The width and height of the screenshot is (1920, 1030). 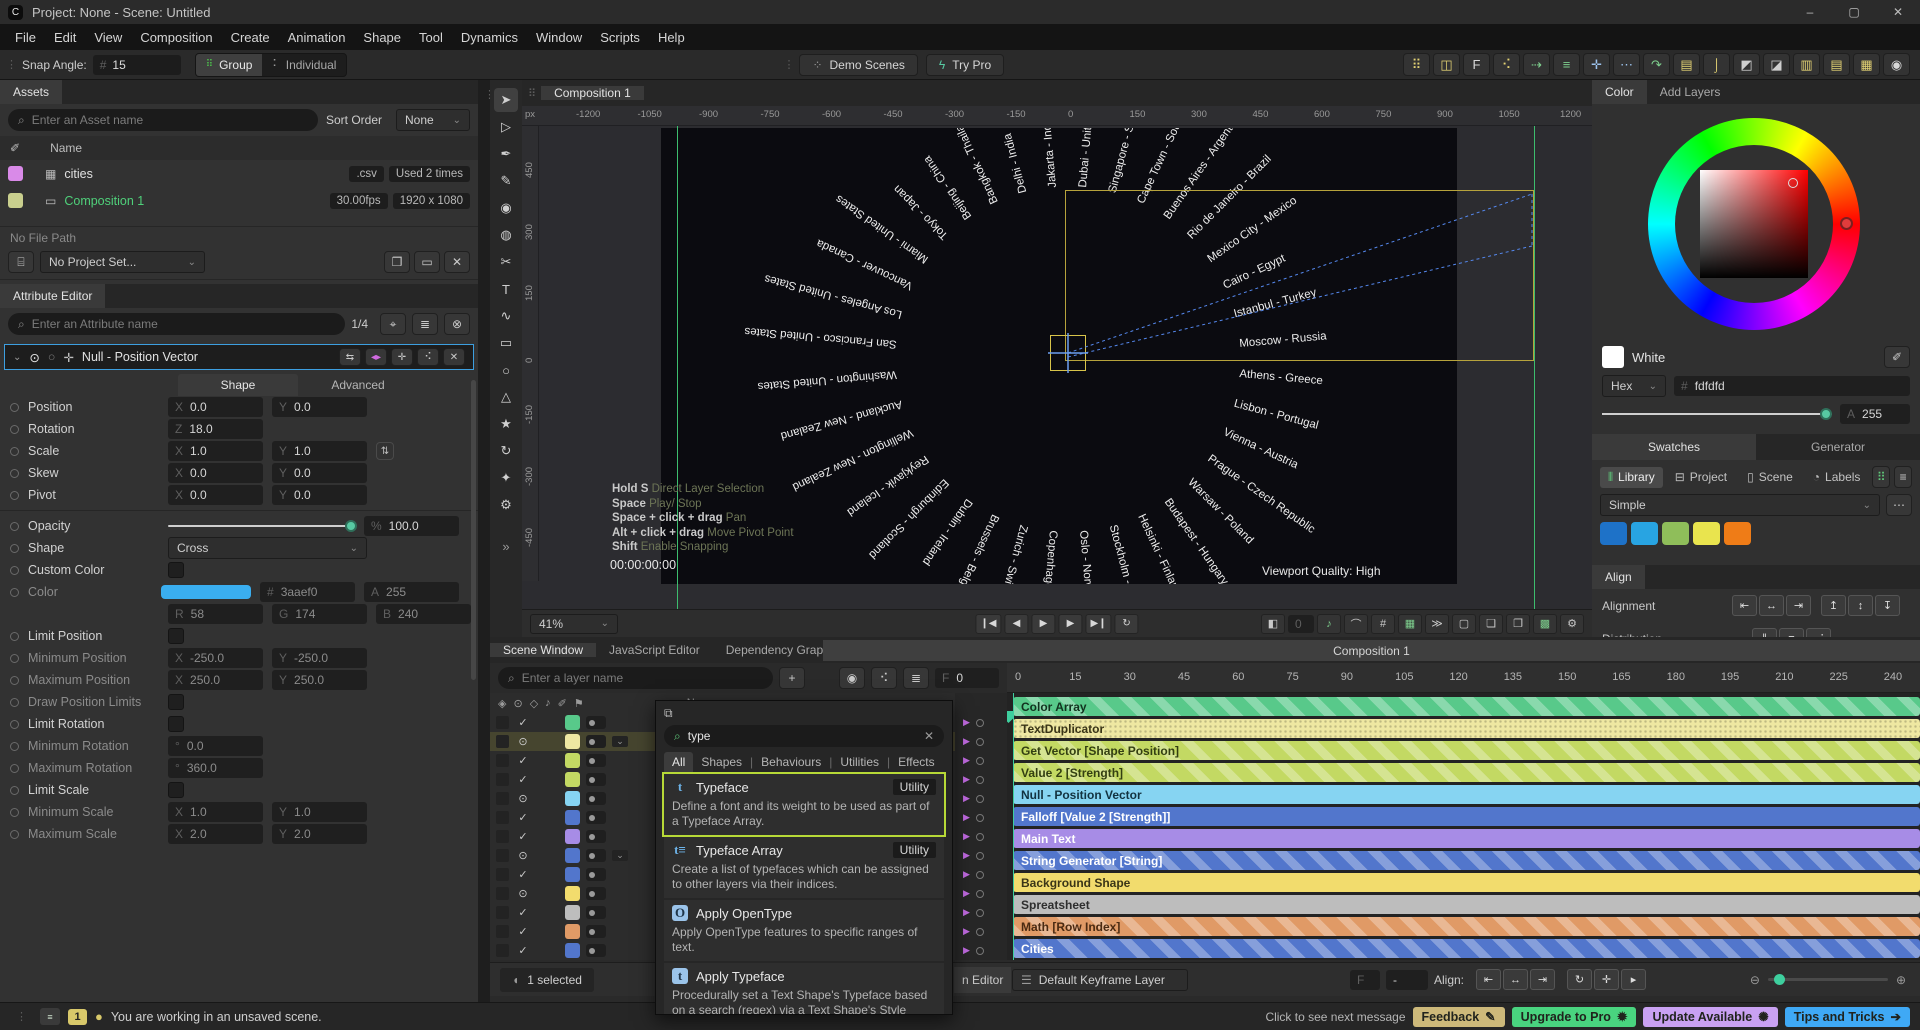 I want to click on list-view-button: ≡, so click(x=1903, y=477).